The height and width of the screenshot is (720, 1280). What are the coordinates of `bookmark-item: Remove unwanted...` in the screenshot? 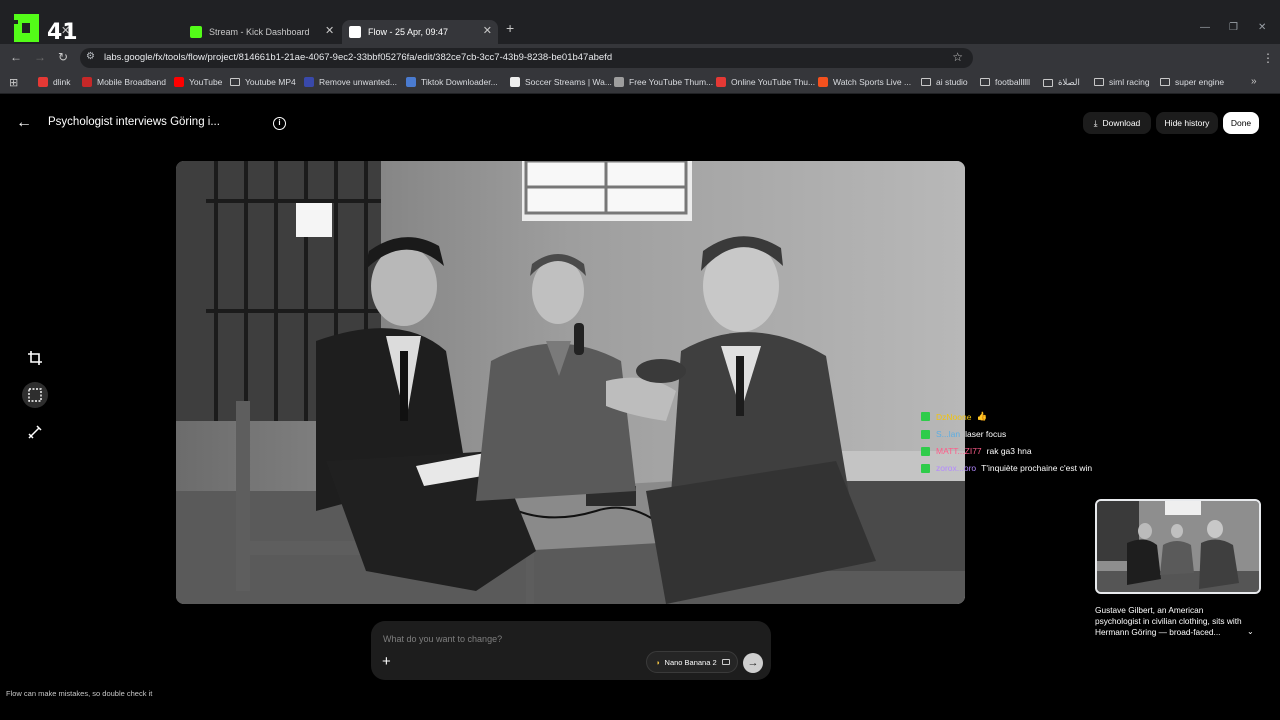 It's located at (350, 82).